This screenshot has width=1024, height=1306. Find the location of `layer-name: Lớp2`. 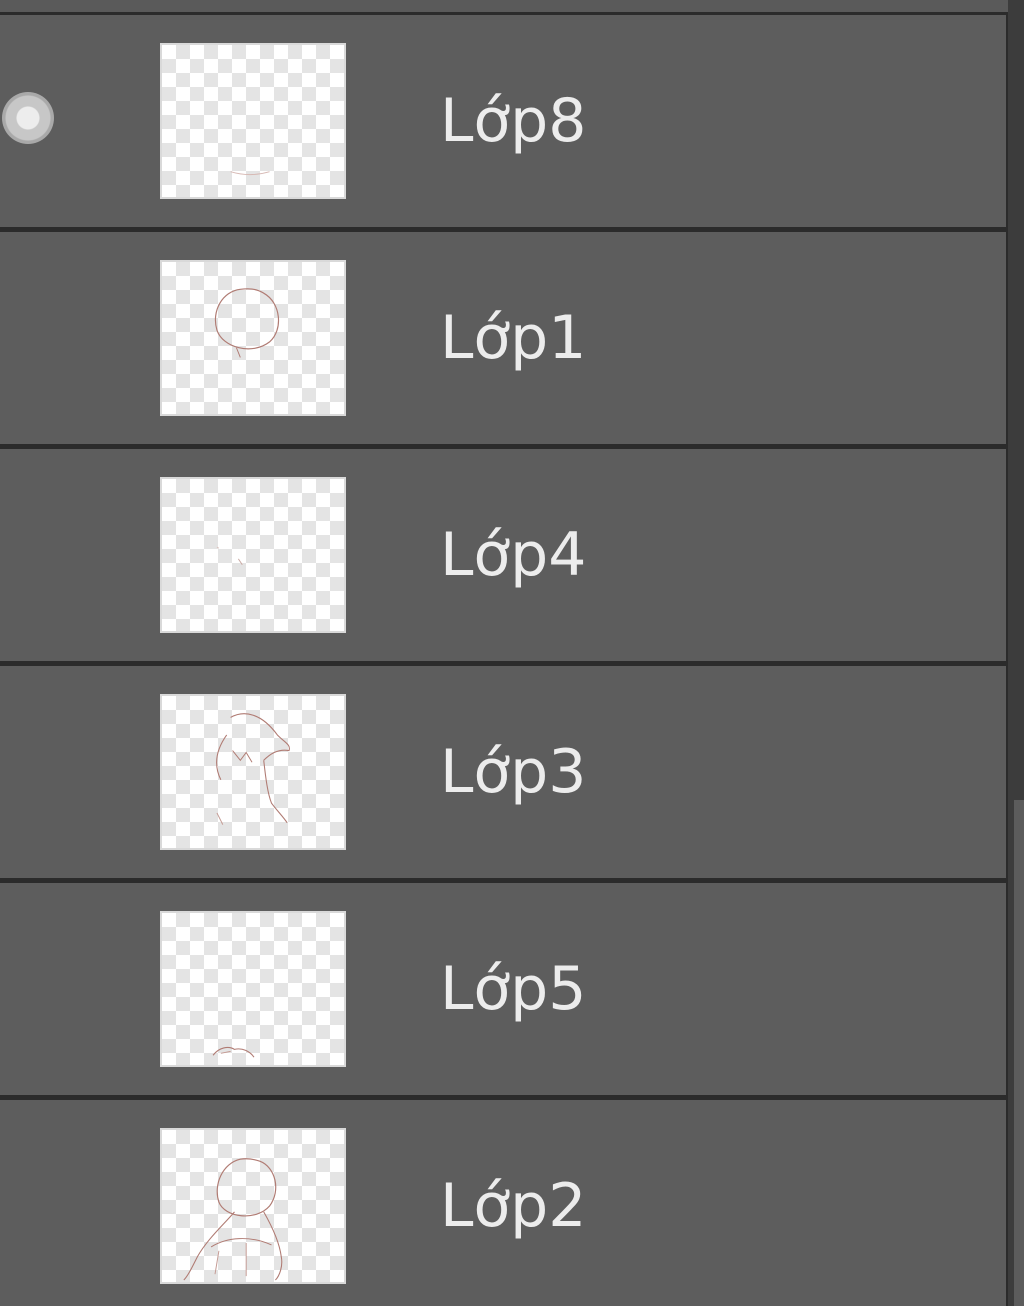

layer-name: Lớp2 is located at coordinates (513, 1206).